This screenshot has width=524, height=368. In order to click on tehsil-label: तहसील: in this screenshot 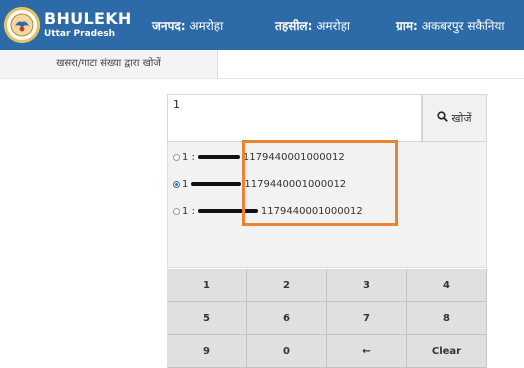, I will do `click(294, 26)`.